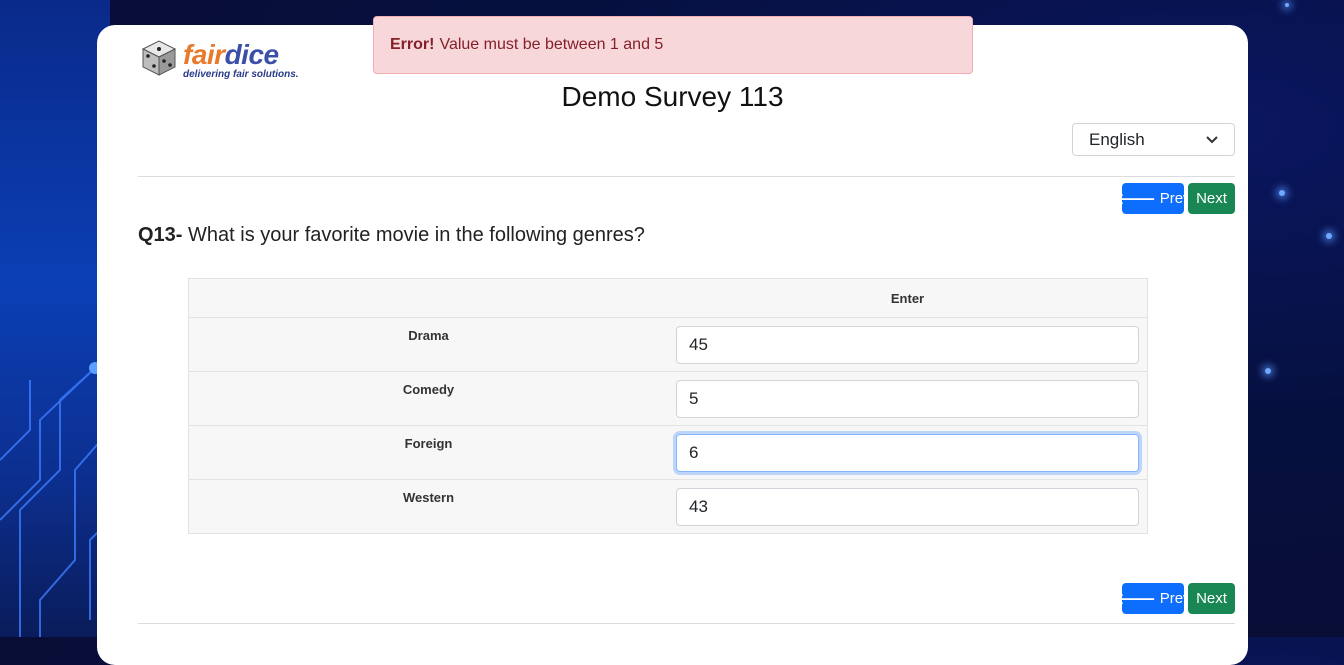  Describe the element at coordinates (686, 176) in the screenshot. I see `divider-top` at that location.